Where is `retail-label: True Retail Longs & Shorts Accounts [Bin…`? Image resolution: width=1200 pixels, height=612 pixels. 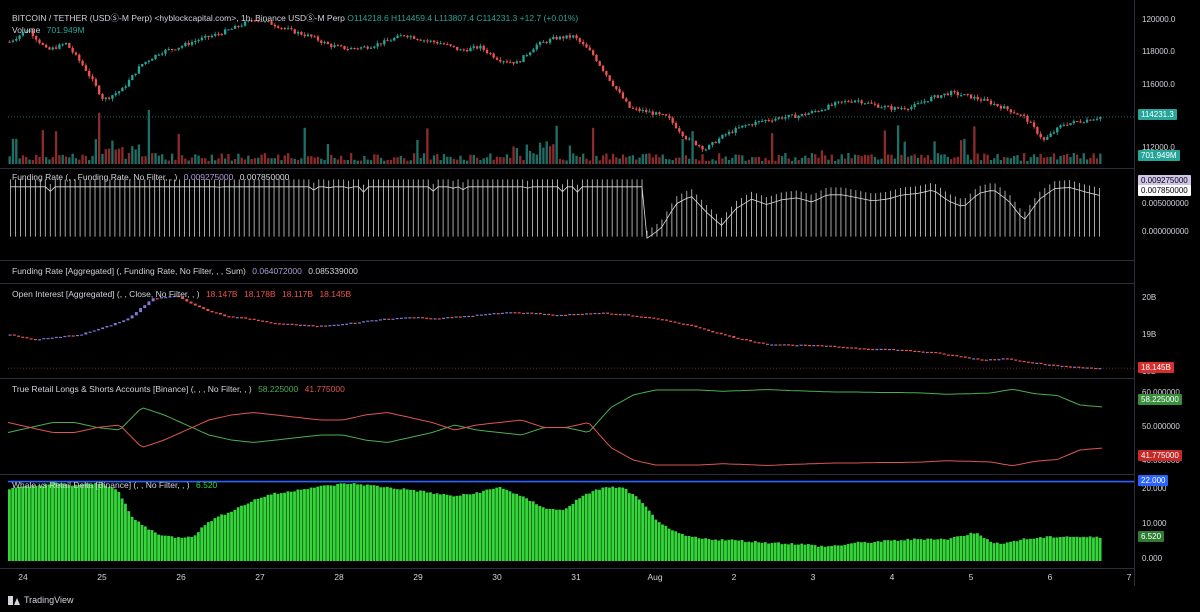 retail-label: True Retail Longs & Shorts Accounts [Bin… is located at coordinates (132, 389).